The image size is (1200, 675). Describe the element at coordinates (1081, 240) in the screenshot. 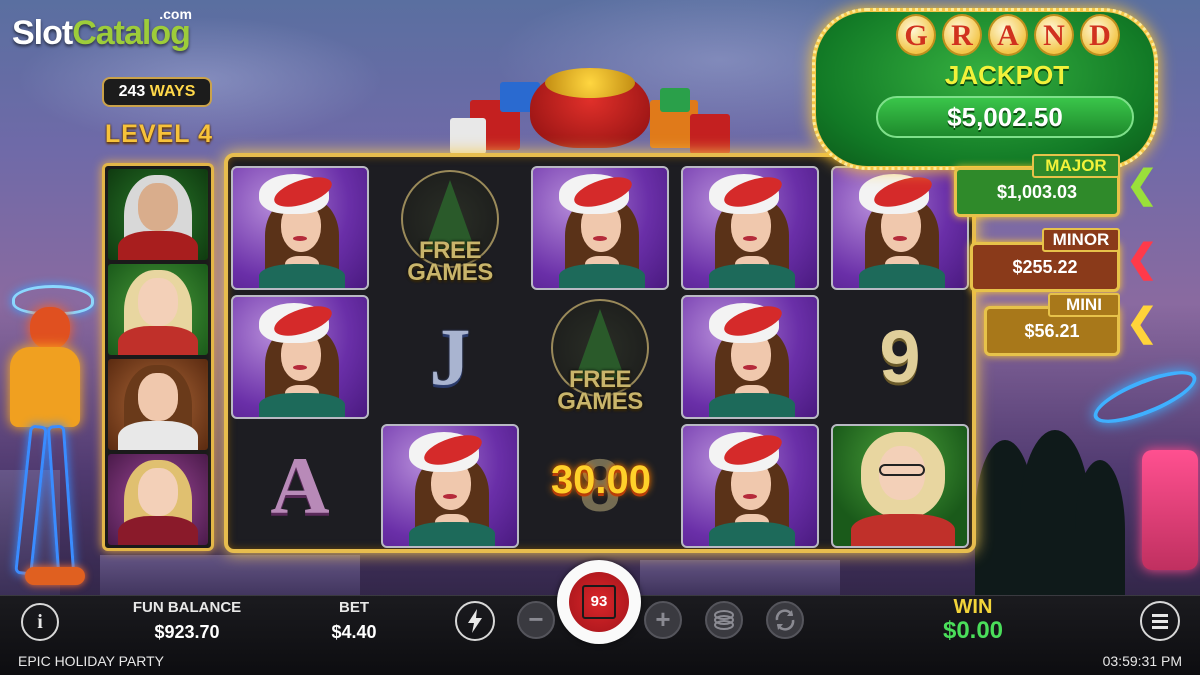

I see `minor-jackpot-label: MINOR` at that location.